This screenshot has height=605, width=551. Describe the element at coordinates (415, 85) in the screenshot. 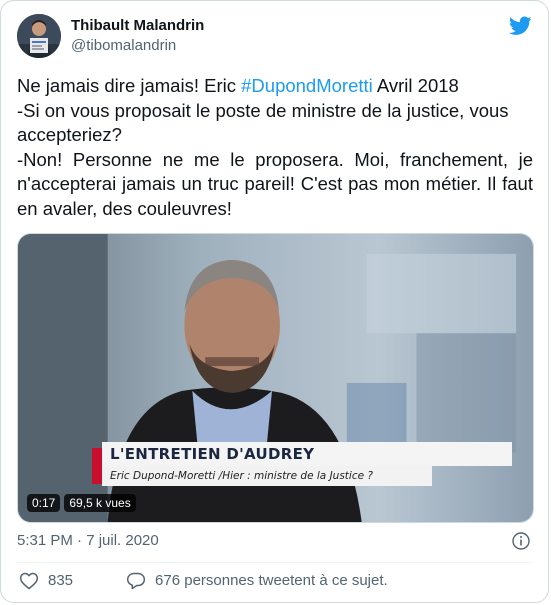

I see `tweet-text-after-hashtag: Avril 2018` at that location.